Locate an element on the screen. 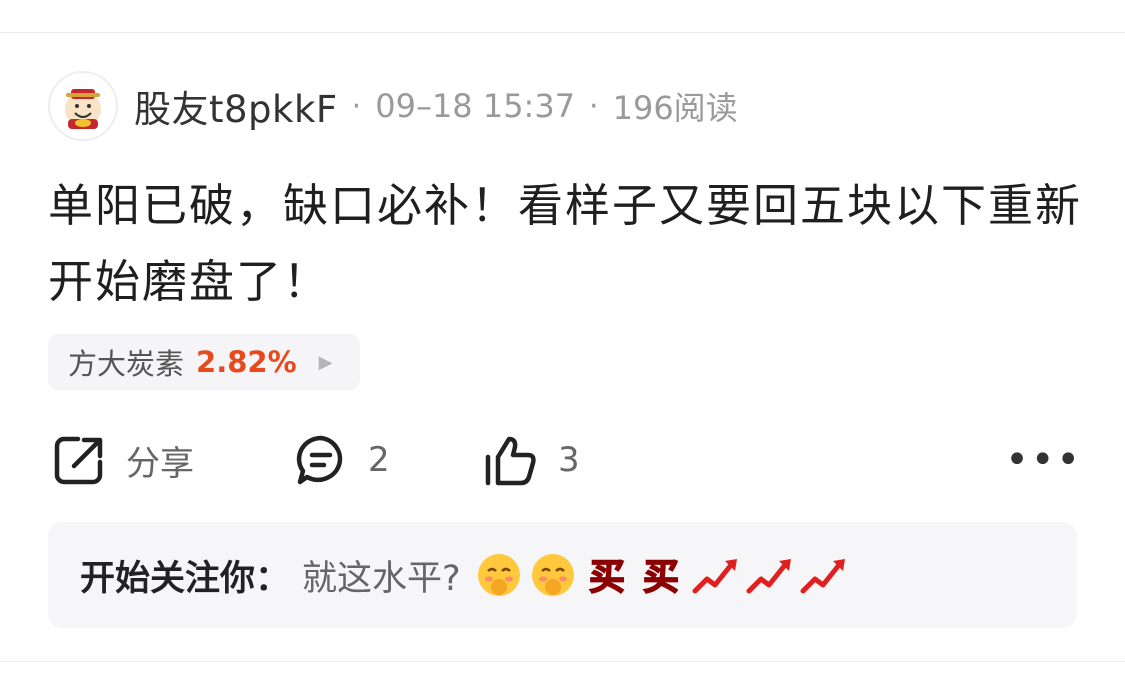  like-button: 3 is located at coordinates (531, 460).